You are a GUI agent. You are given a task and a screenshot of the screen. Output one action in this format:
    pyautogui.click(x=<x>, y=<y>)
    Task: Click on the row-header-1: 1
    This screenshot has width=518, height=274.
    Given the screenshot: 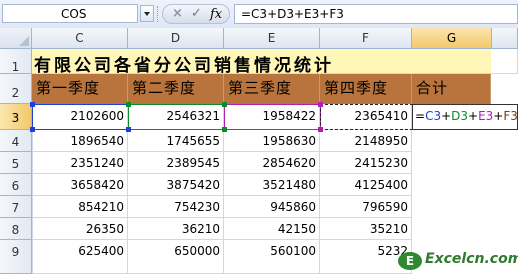 What is the action you would take?
    pyautogui.click(x=16, y=61)
    